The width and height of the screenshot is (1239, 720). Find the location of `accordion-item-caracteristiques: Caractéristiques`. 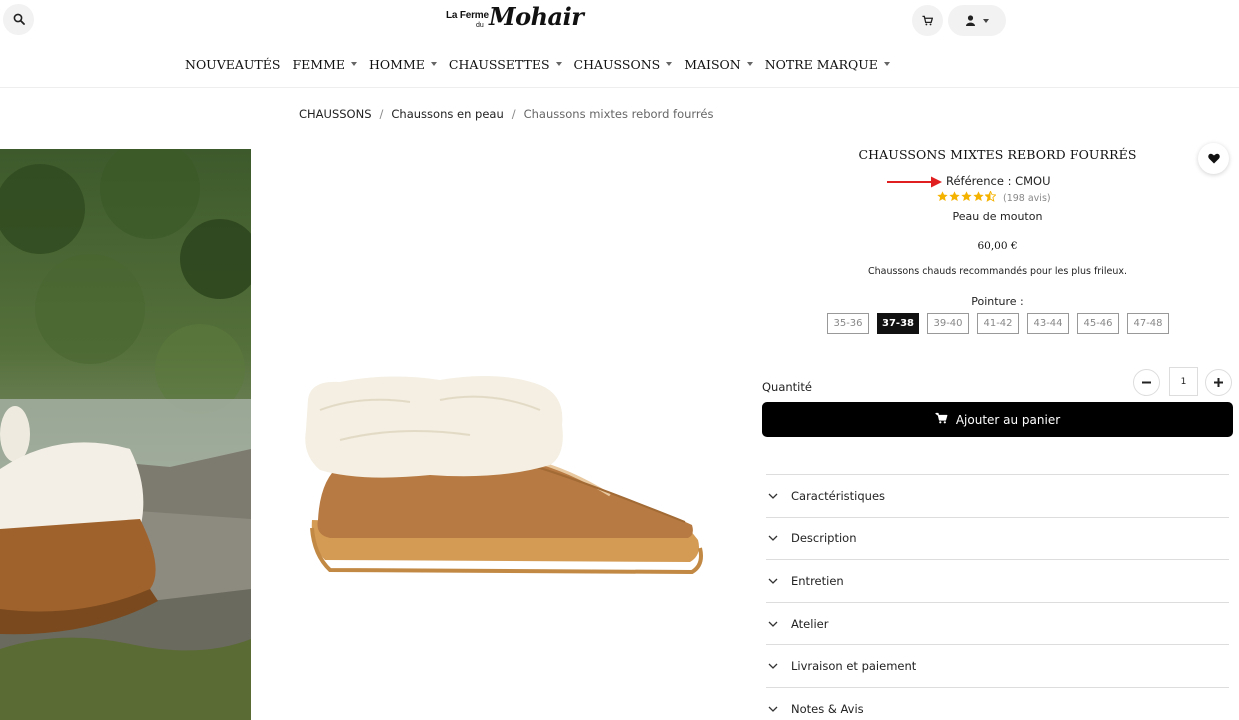

accordion-item-caracteristiques: Caractéristiques is located at coordinates (997, 495).